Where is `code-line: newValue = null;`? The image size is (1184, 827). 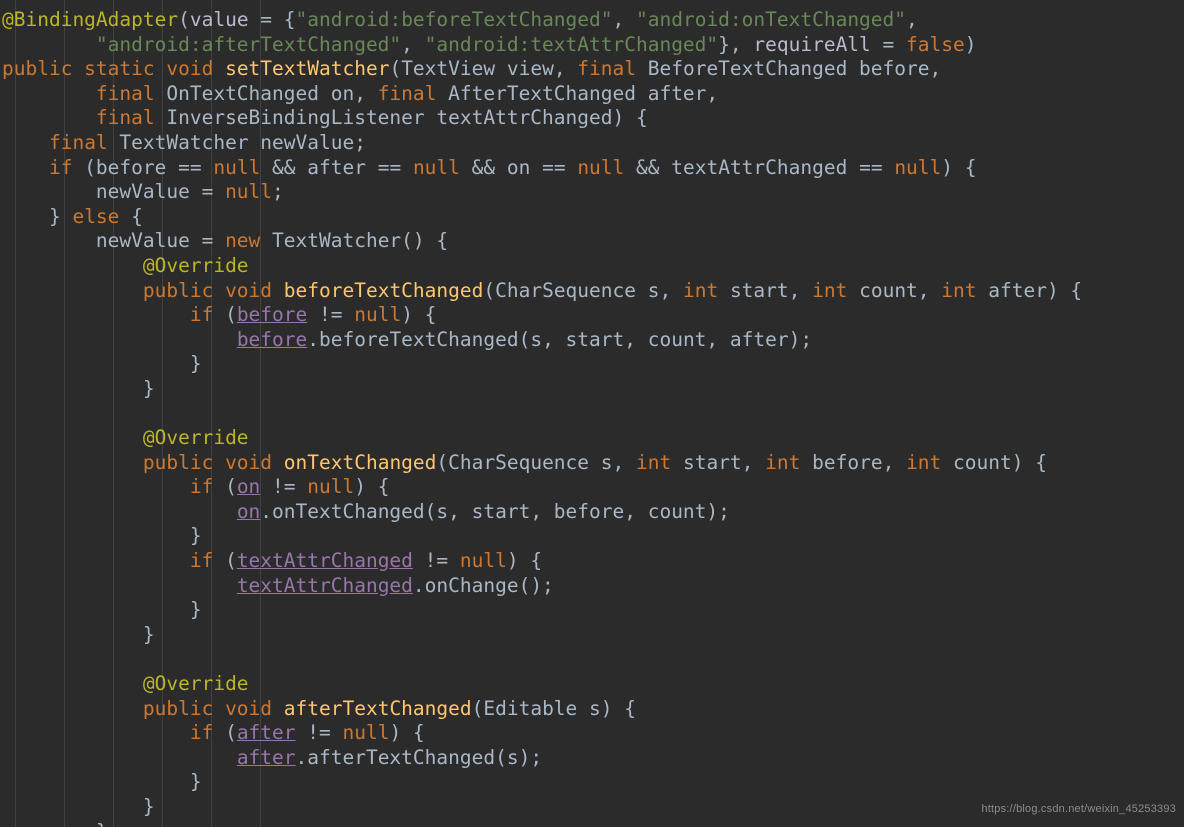
code-line: newValue = null; is located at coordinates (592, 192).